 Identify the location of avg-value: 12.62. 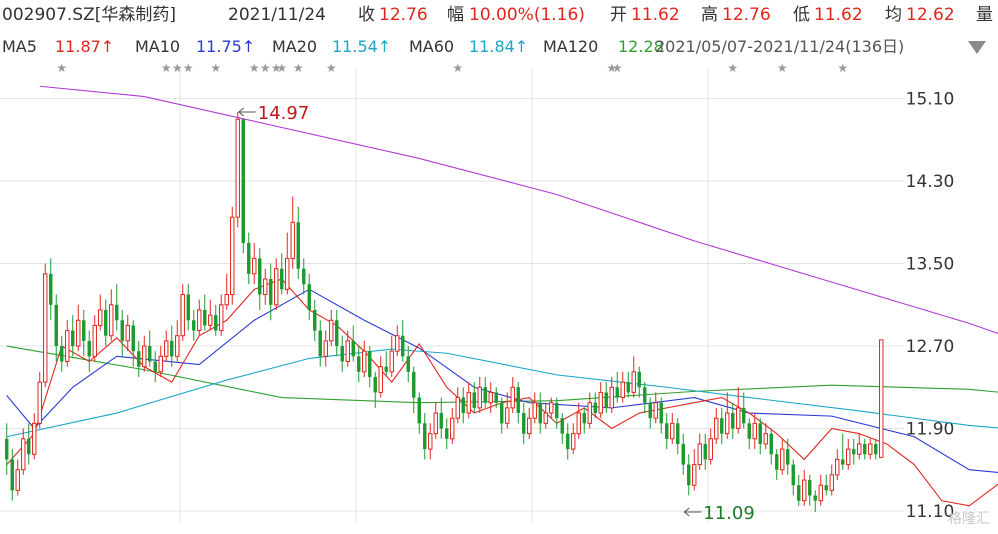
(930, 15).